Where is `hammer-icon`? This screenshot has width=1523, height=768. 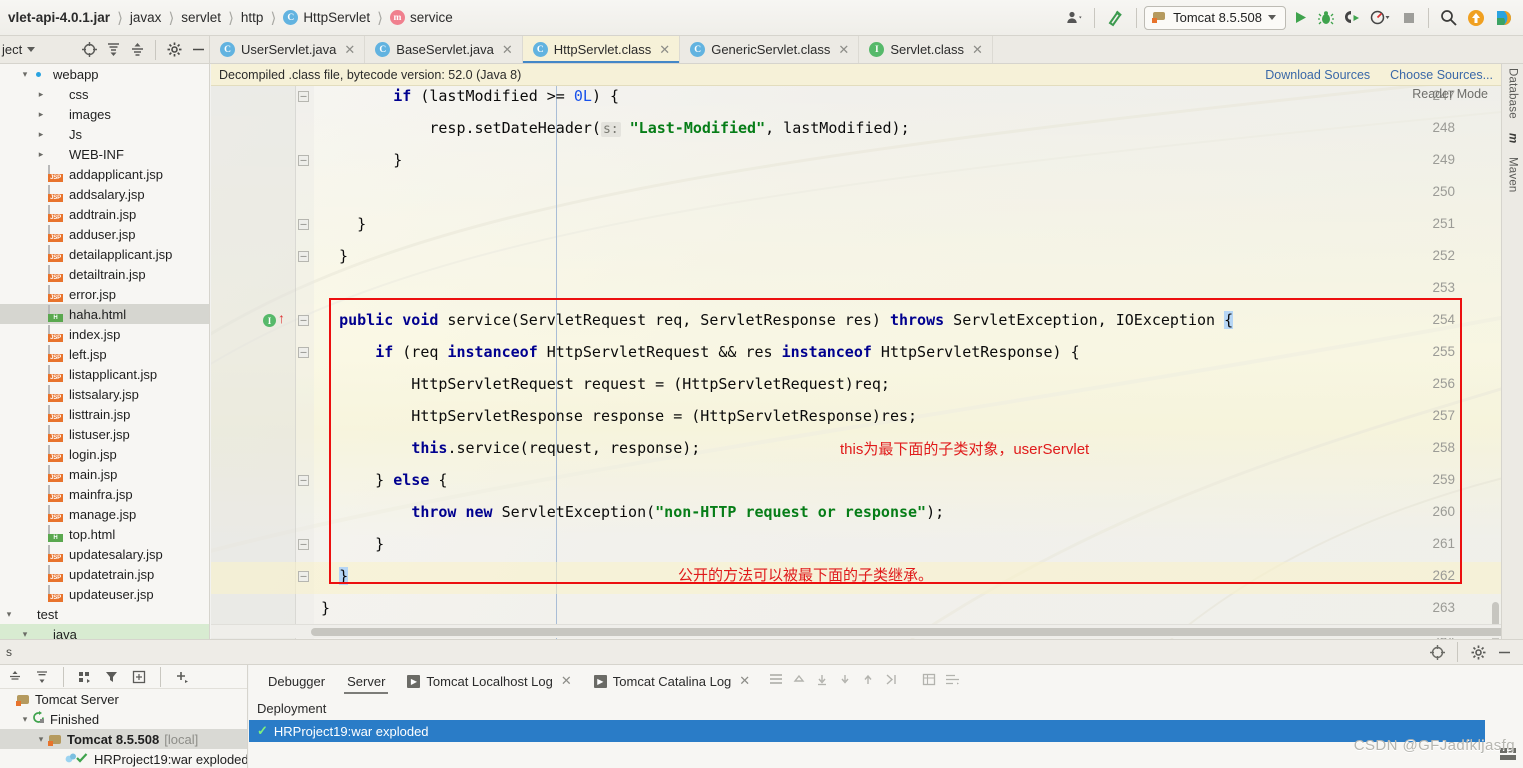
hammer-icon is located at coordinates (1115, 18).